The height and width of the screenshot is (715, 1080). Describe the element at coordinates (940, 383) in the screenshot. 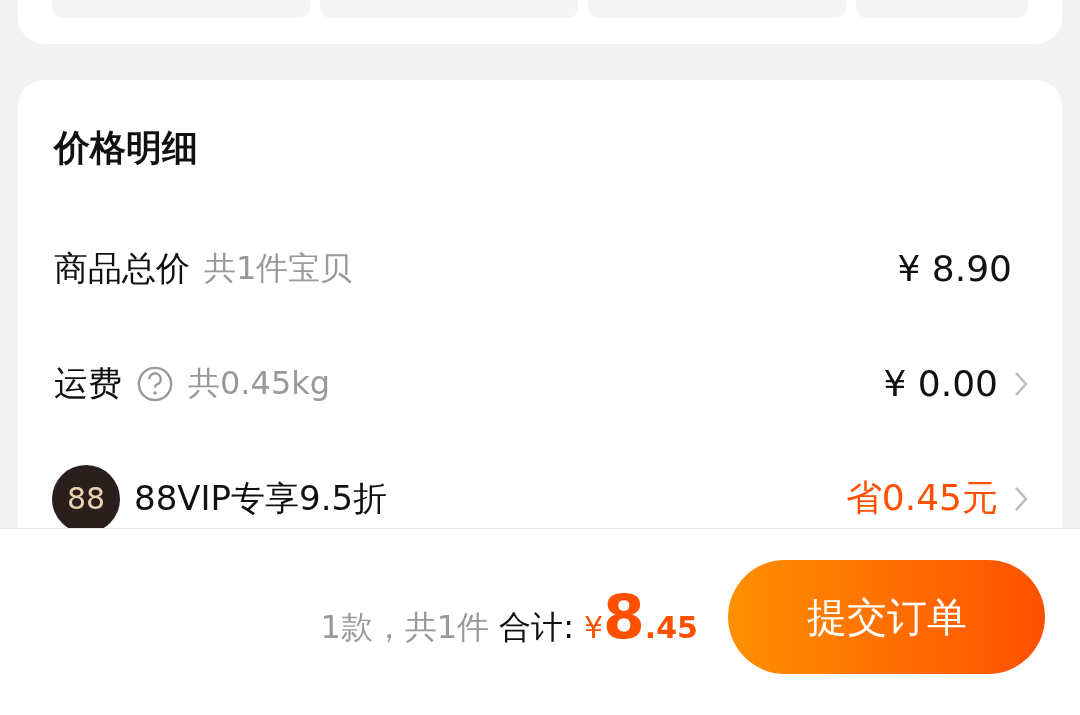

I see `row-value: ¥ 0.00` at that location.